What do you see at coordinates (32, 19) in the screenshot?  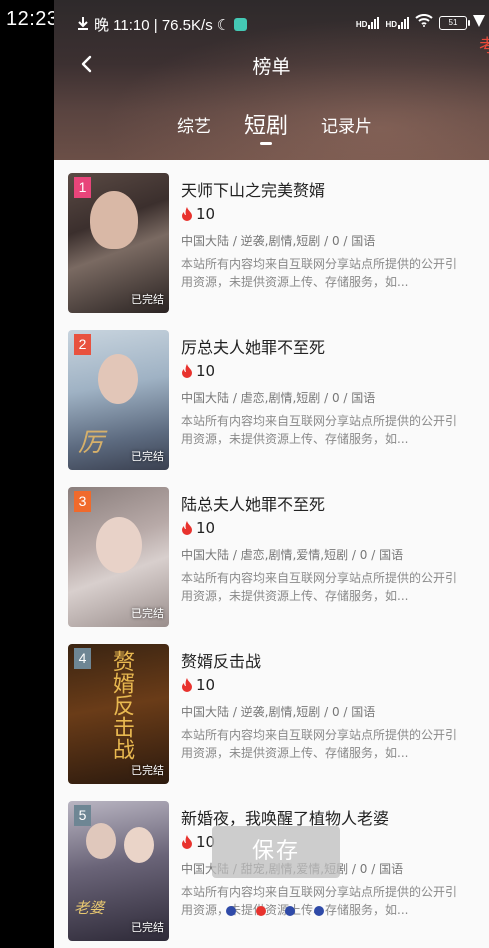 I see `system-clock: 12:23` at bounding box center [32, 19].